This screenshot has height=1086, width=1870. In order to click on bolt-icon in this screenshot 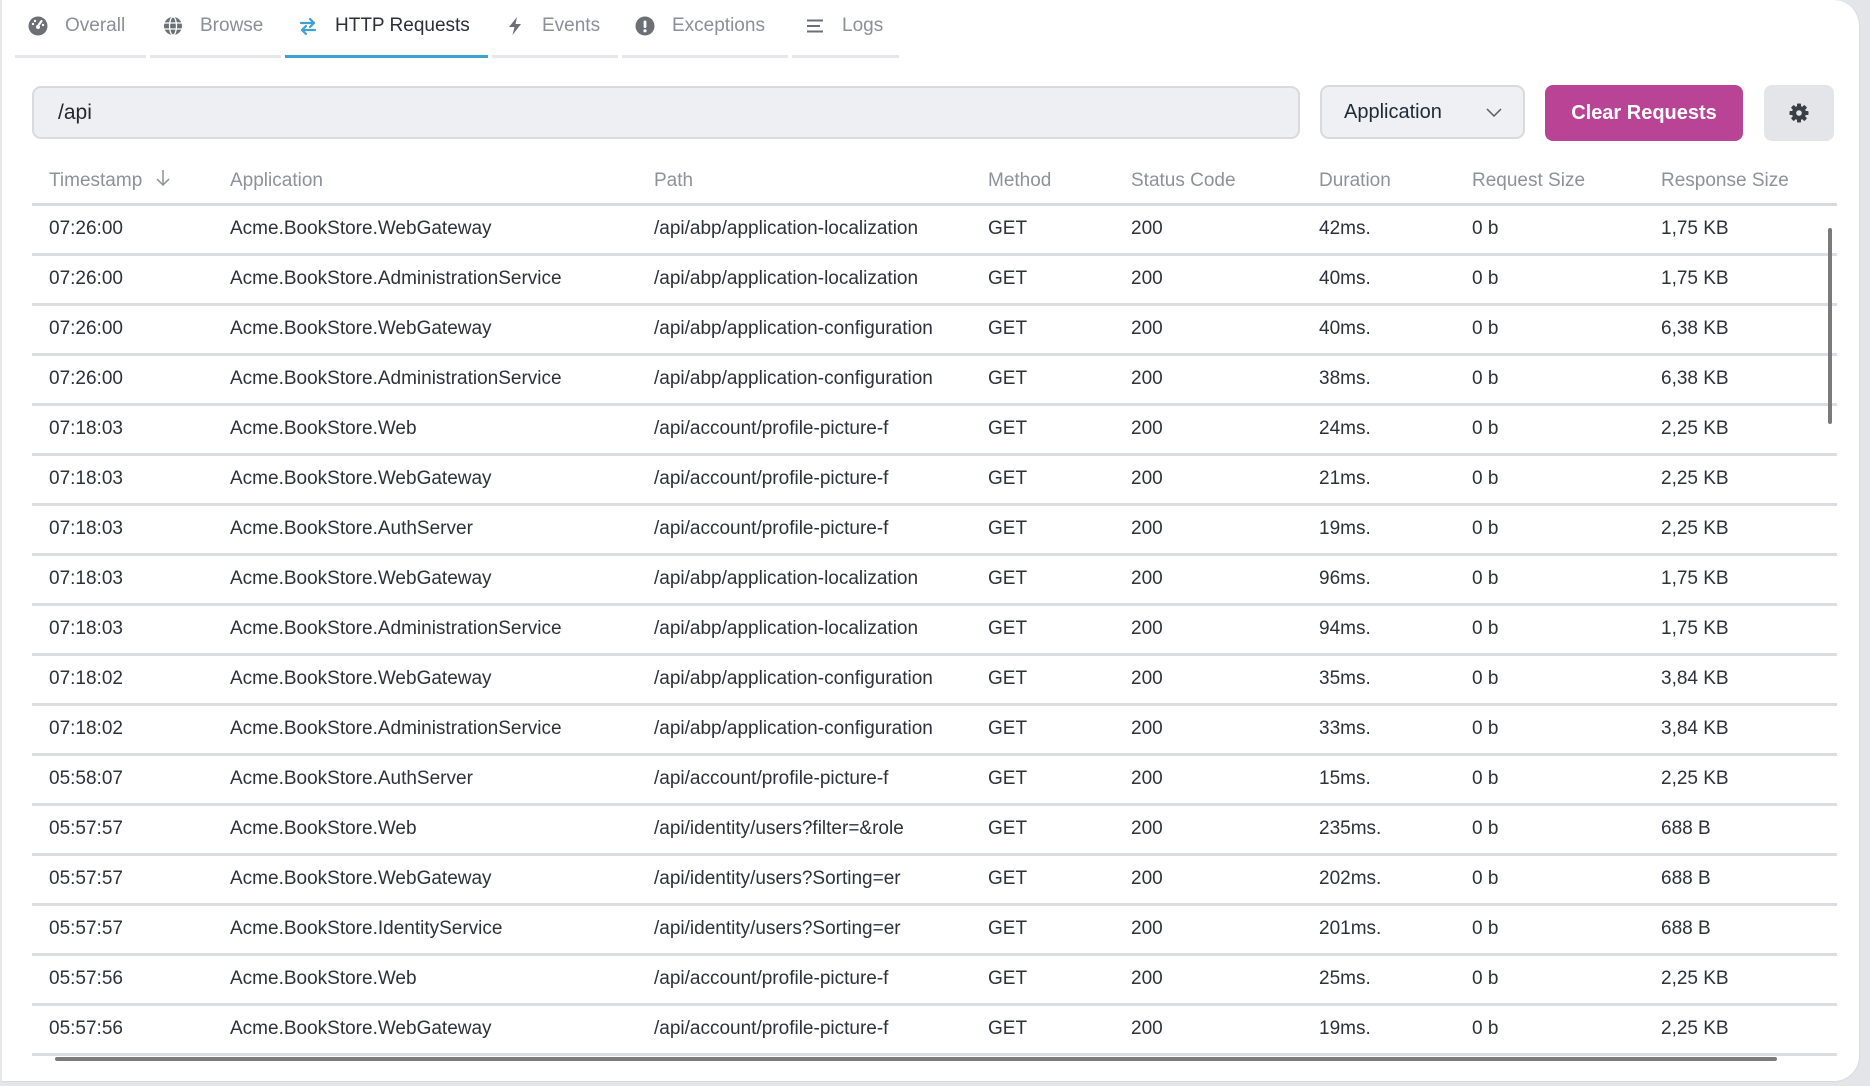, I will do `click(515, 26)`.